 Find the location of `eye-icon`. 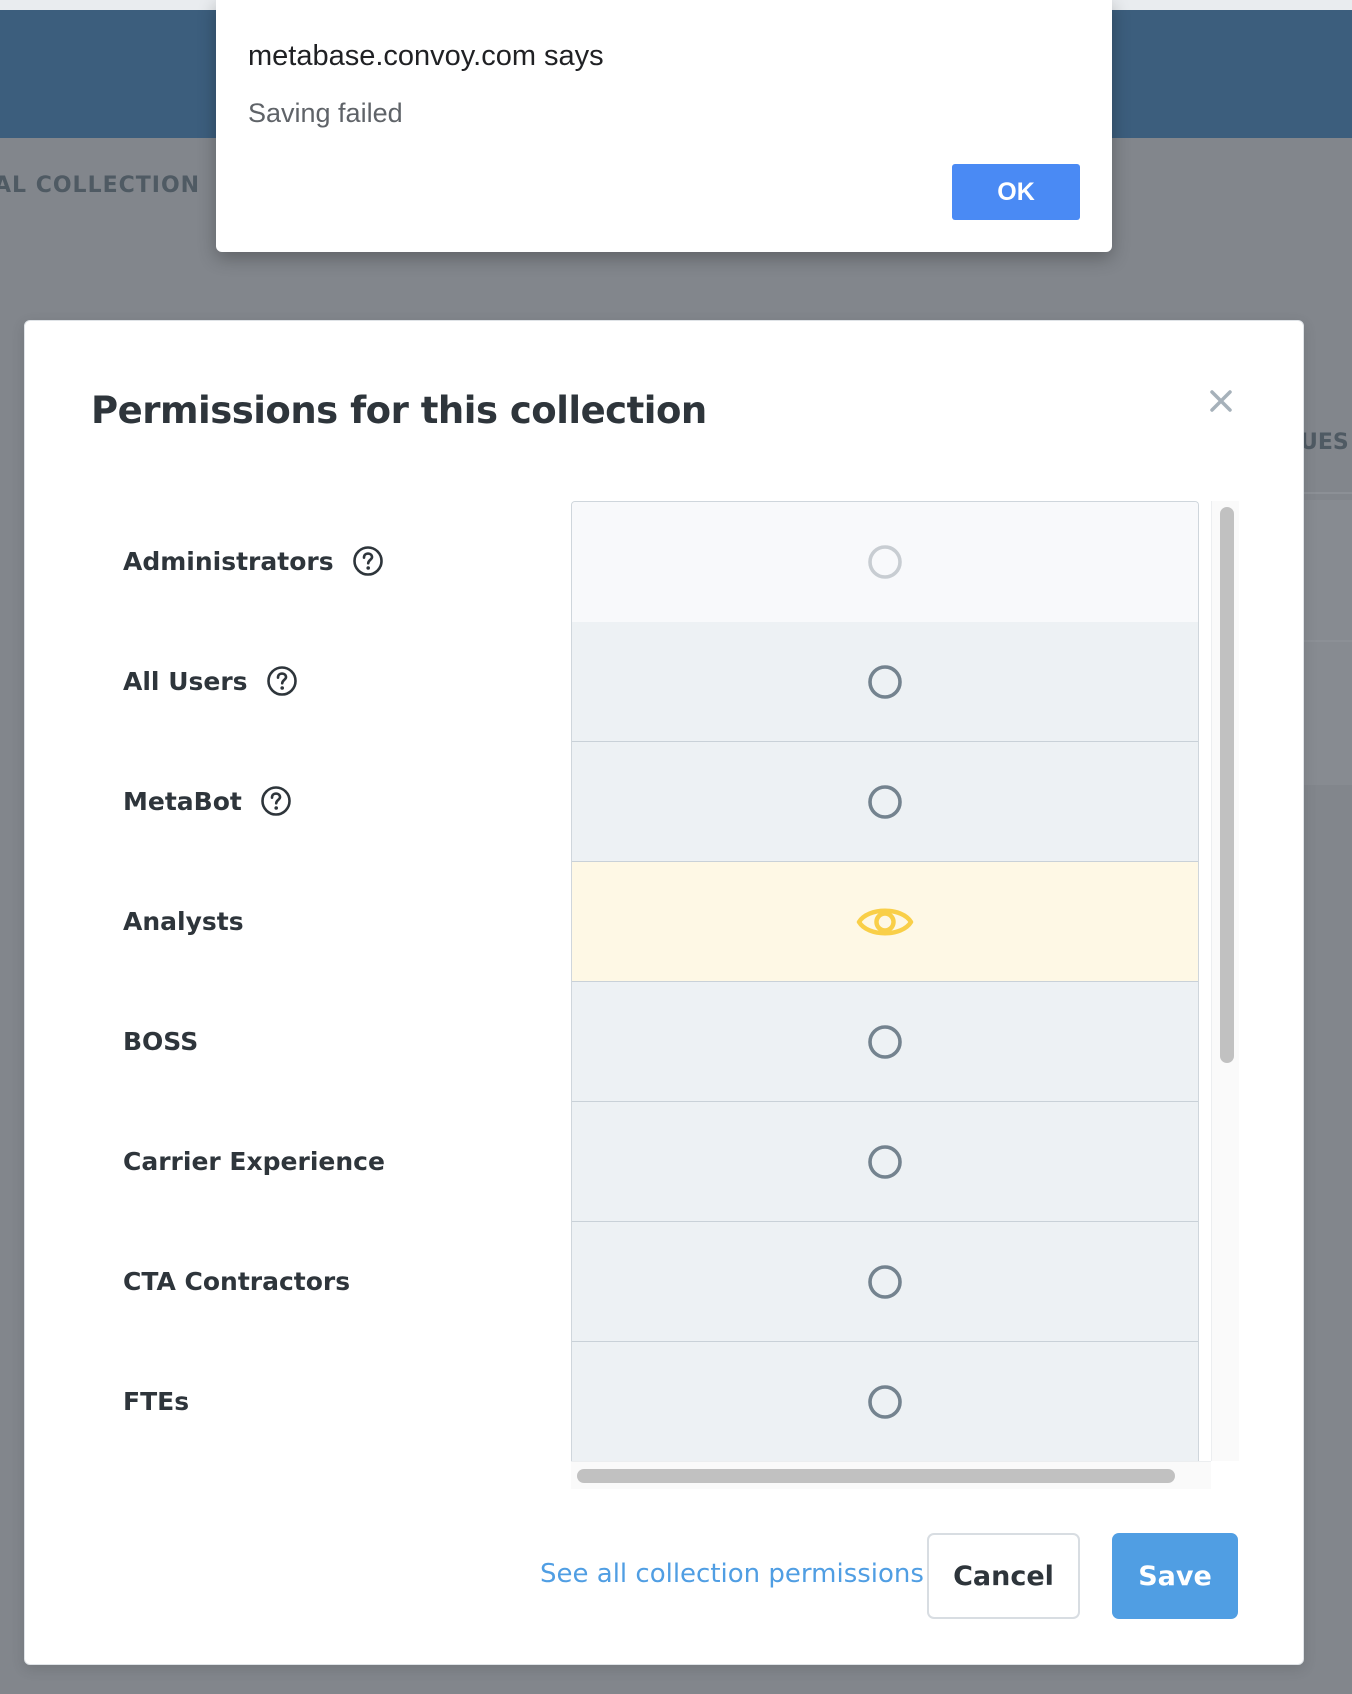

eye-icon is located at coordinates (885, 922).